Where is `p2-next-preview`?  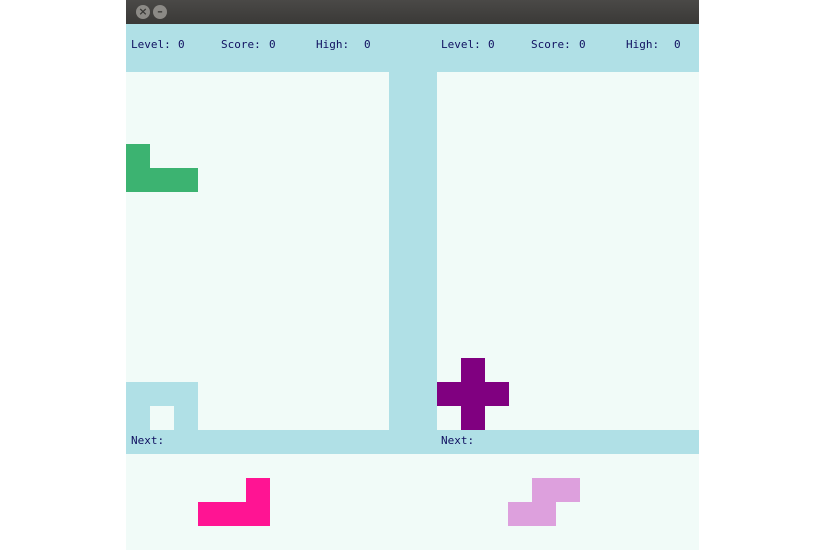
p2-next-preview is located at coordinates (568, 502).